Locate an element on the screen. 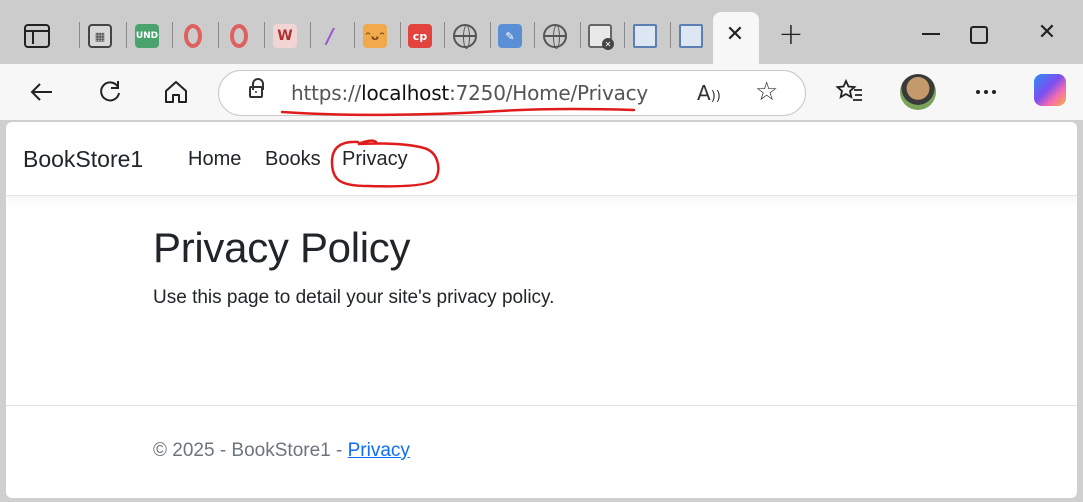 The width and height of the screenshot is (1083, 502). site-brand: BookStore1 is located at coordinates (83, 159).